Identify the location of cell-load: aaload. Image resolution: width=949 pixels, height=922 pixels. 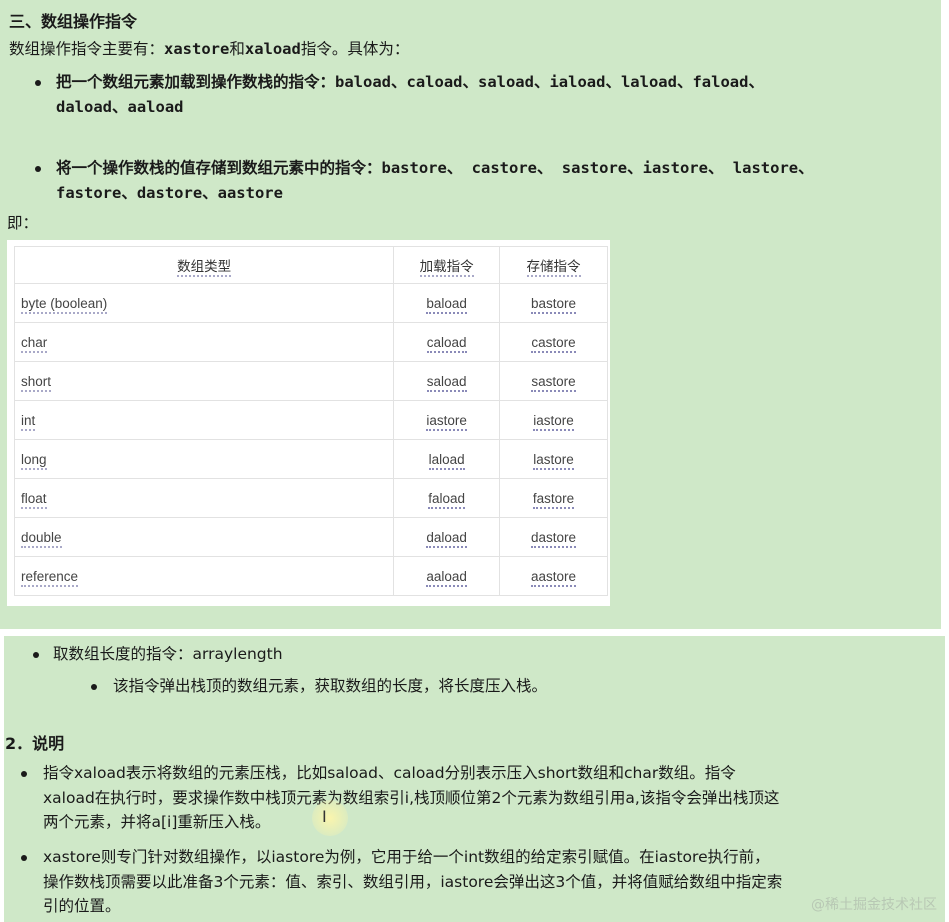
(447, 576).